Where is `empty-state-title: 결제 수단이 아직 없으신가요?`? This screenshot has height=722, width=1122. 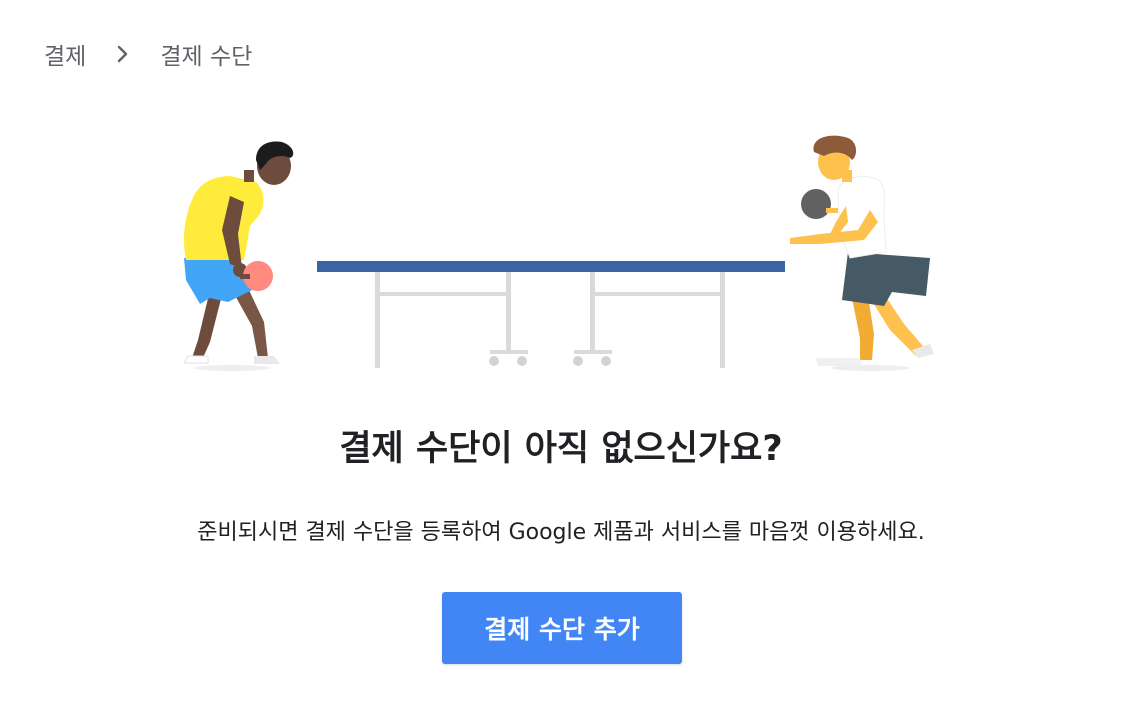
empty-state-title: 결제 수단이 아직 없으신가요? is located at coordinates (561, 449).